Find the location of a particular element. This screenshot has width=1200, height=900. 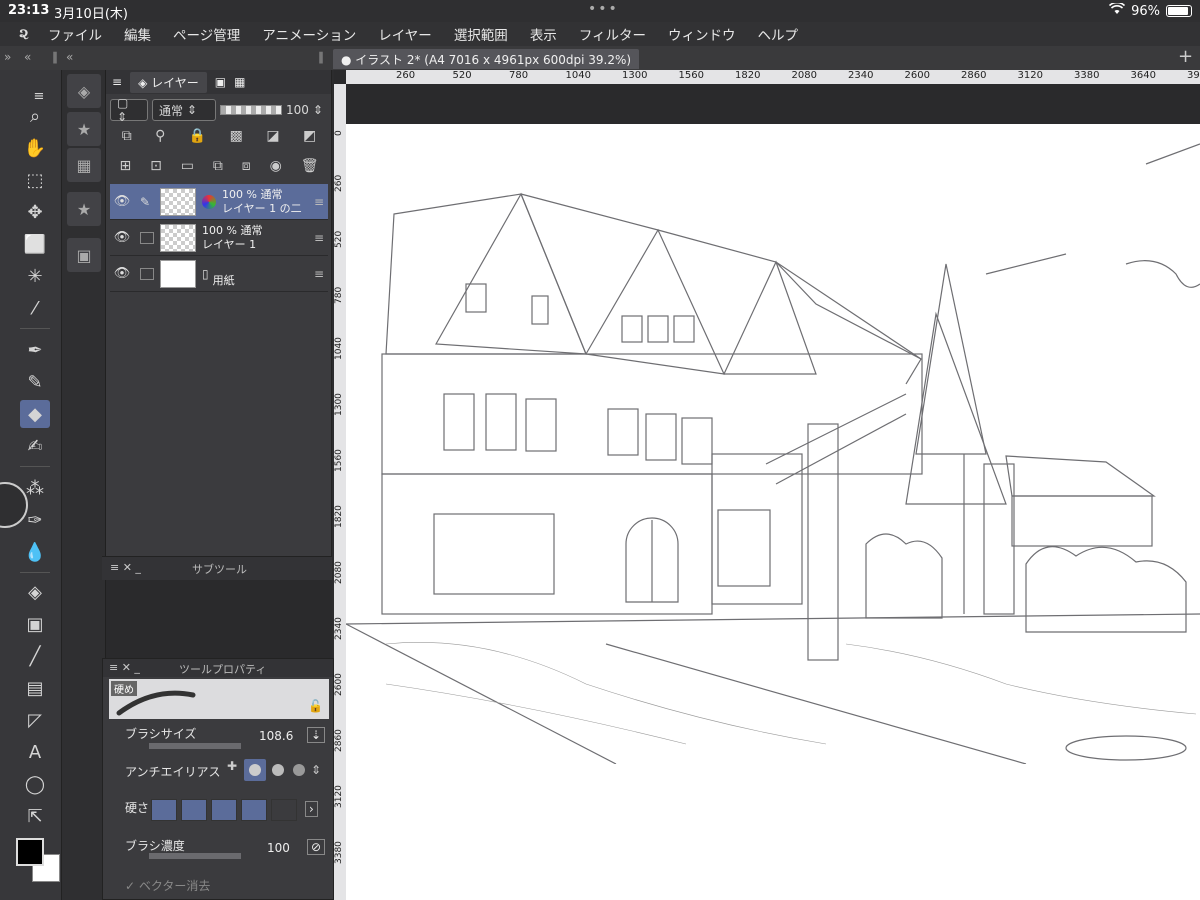

menu-help: ヘルプ is located at coordinates (778, 34).